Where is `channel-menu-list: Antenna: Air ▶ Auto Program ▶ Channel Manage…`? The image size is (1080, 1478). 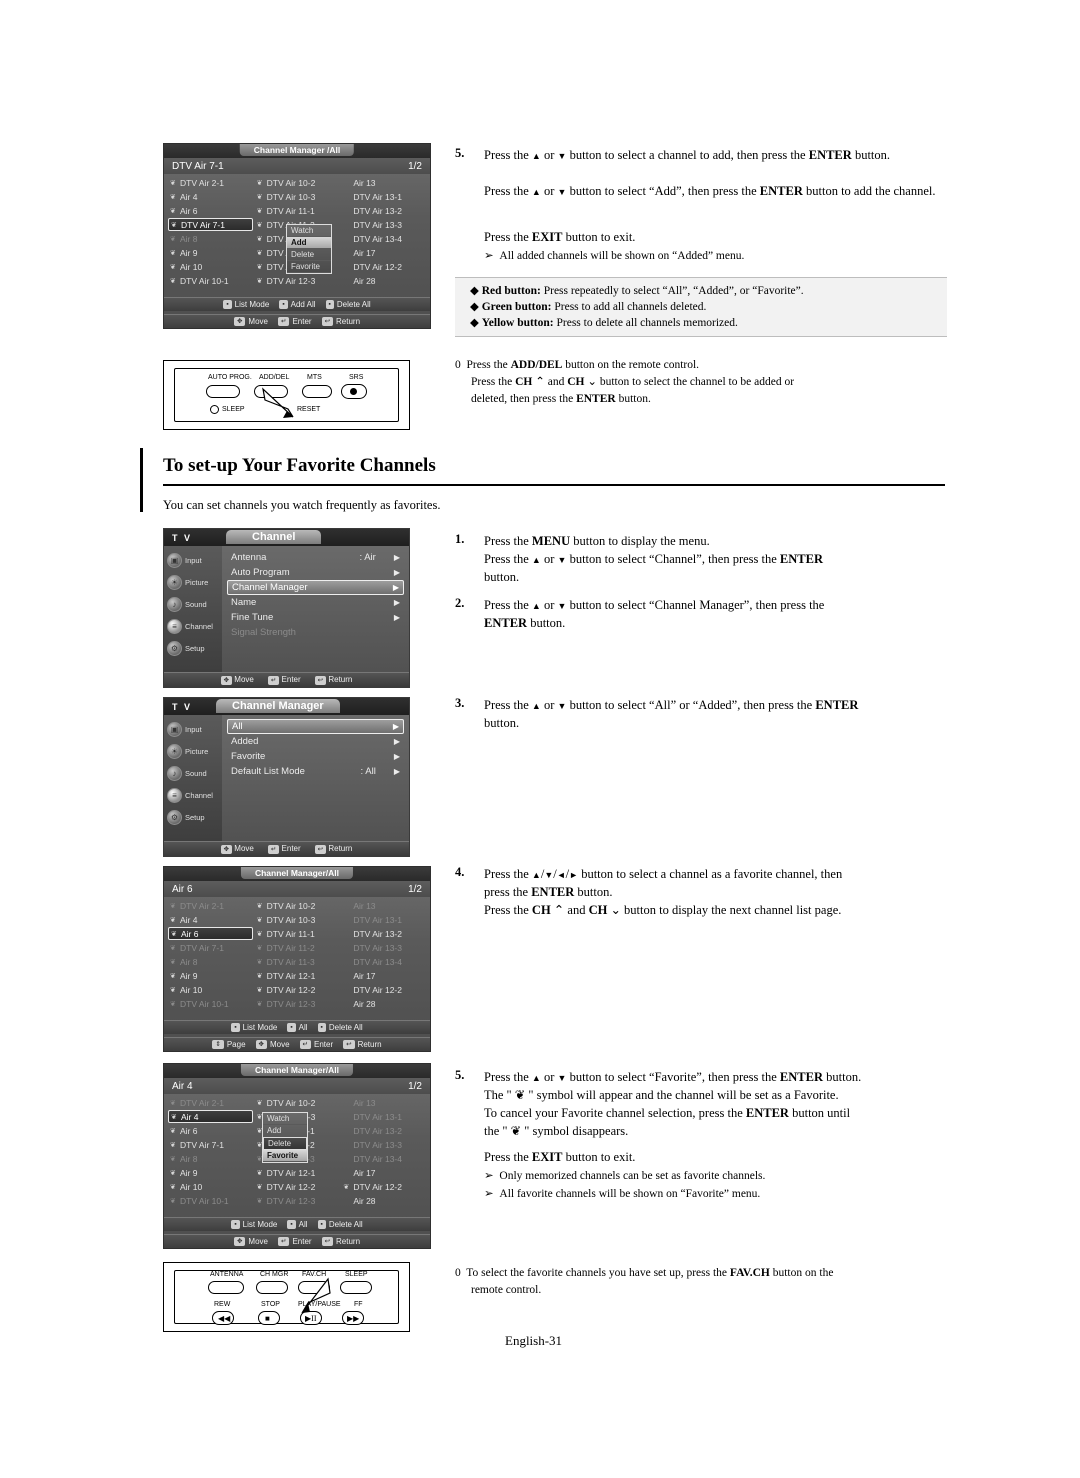 channel-menu-list: Antenna: Air ▶ Auto Program ▶ Channel Manage… is located at coordinates (315, 609).